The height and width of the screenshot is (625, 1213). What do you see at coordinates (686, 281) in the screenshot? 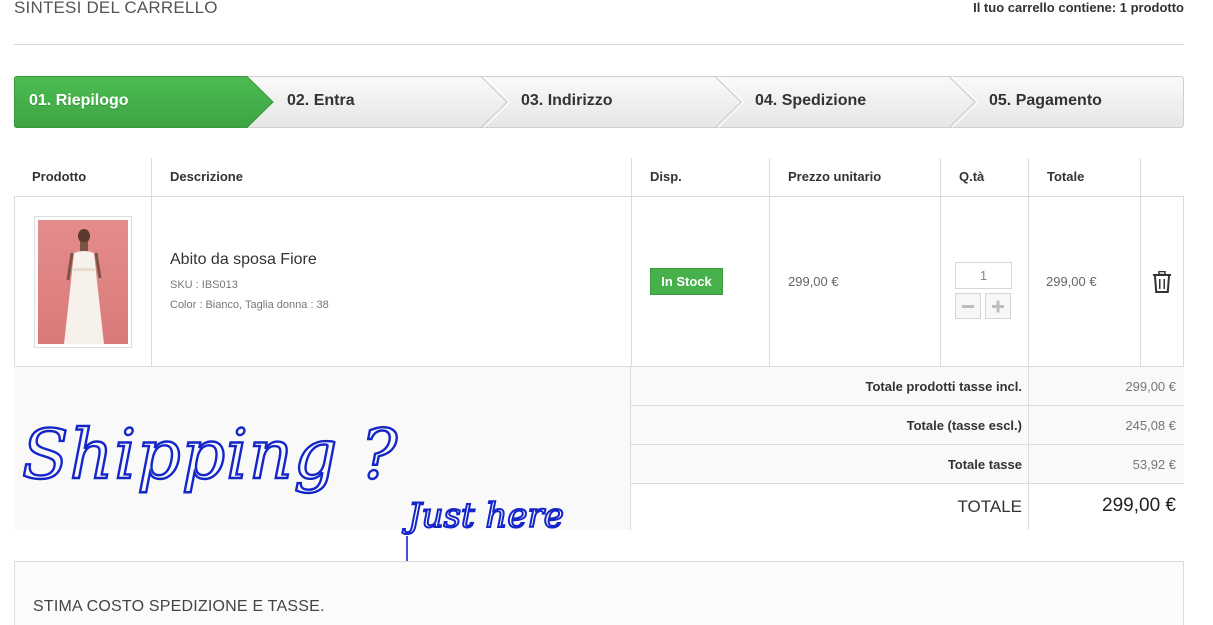
I see `in-stock-badge: In Stock` at bounding box center [686, 281].